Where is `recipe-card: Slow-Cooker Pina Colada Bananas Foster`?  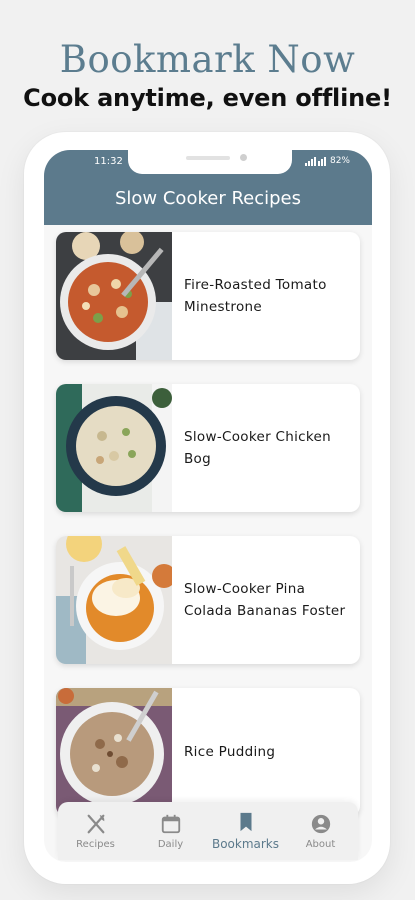 recipe-card: Slow-Cooker Pina Colada Bananas Foster is located at coordinates (208, 600).